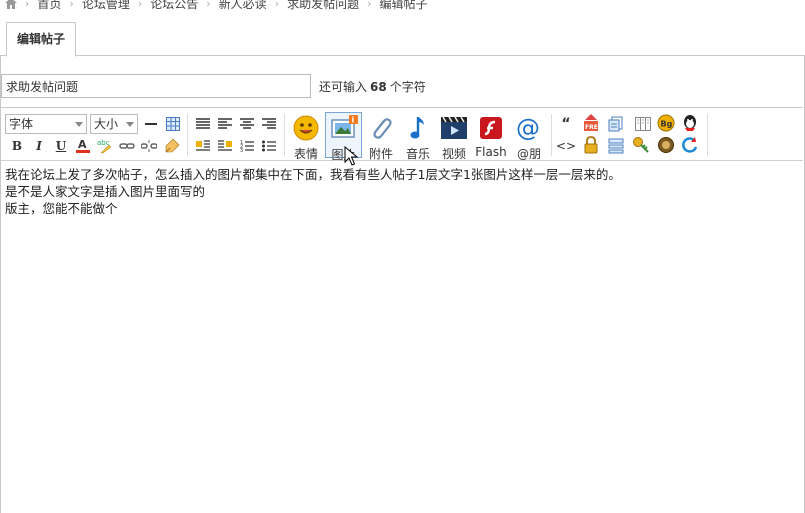 The height and width of the screenshot is (513, 805). I want to click on svg-text: i, so click(352, 120).